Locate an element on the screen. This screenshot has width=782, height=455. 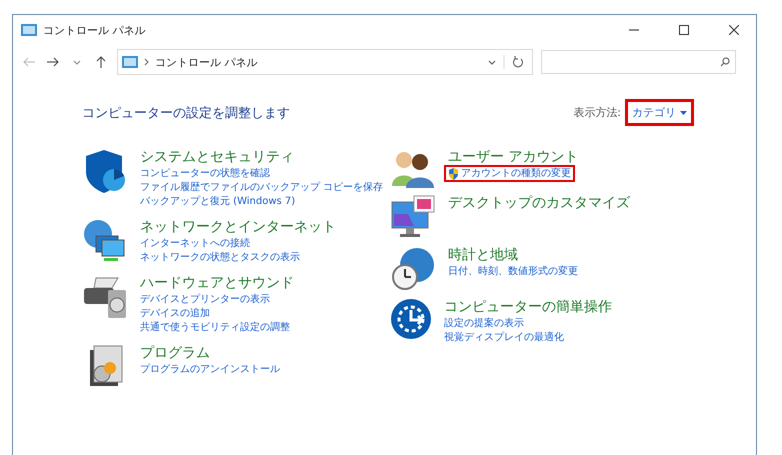
caret-icon is located at coordinates (683, 112).